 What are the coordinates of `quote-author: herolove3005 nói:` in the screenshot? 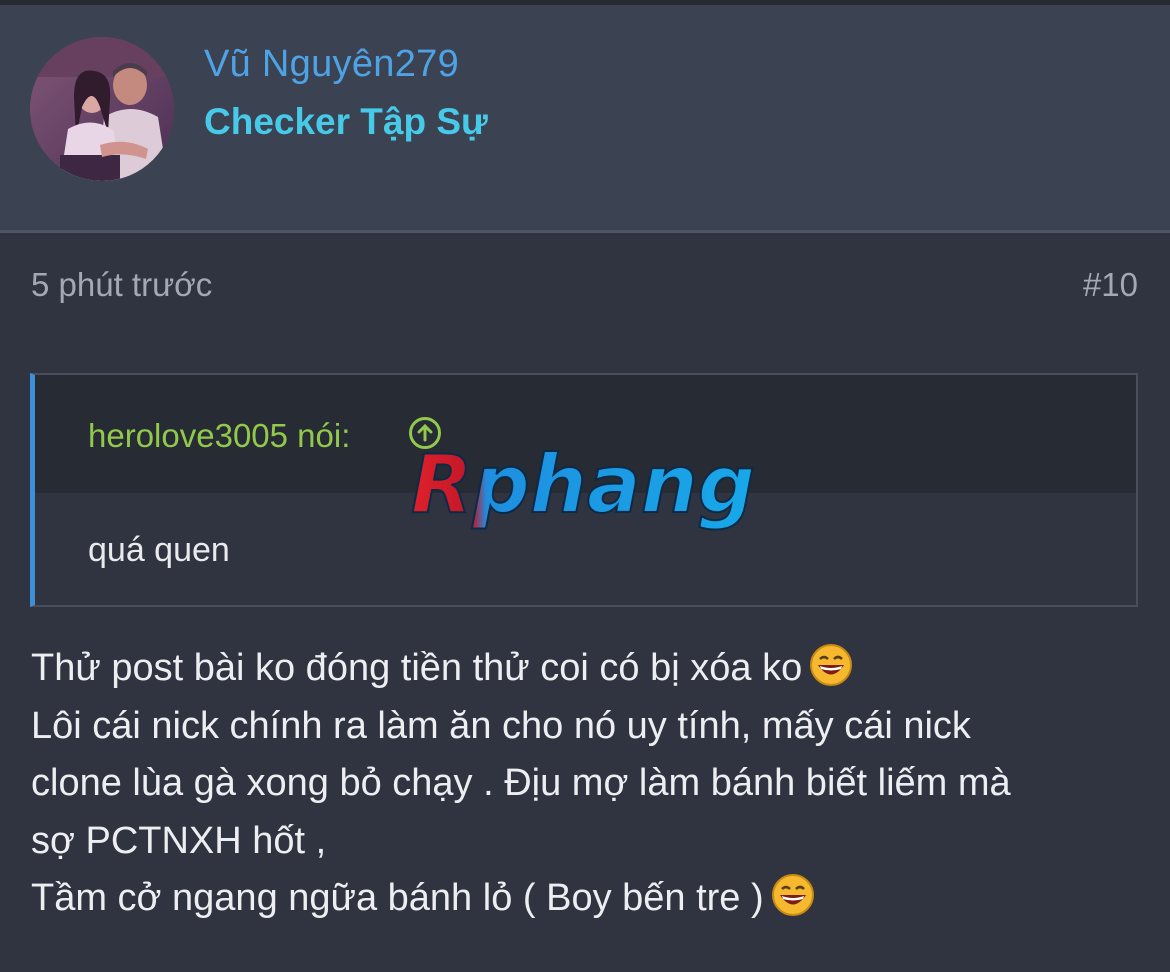 It's located at (219, 436).